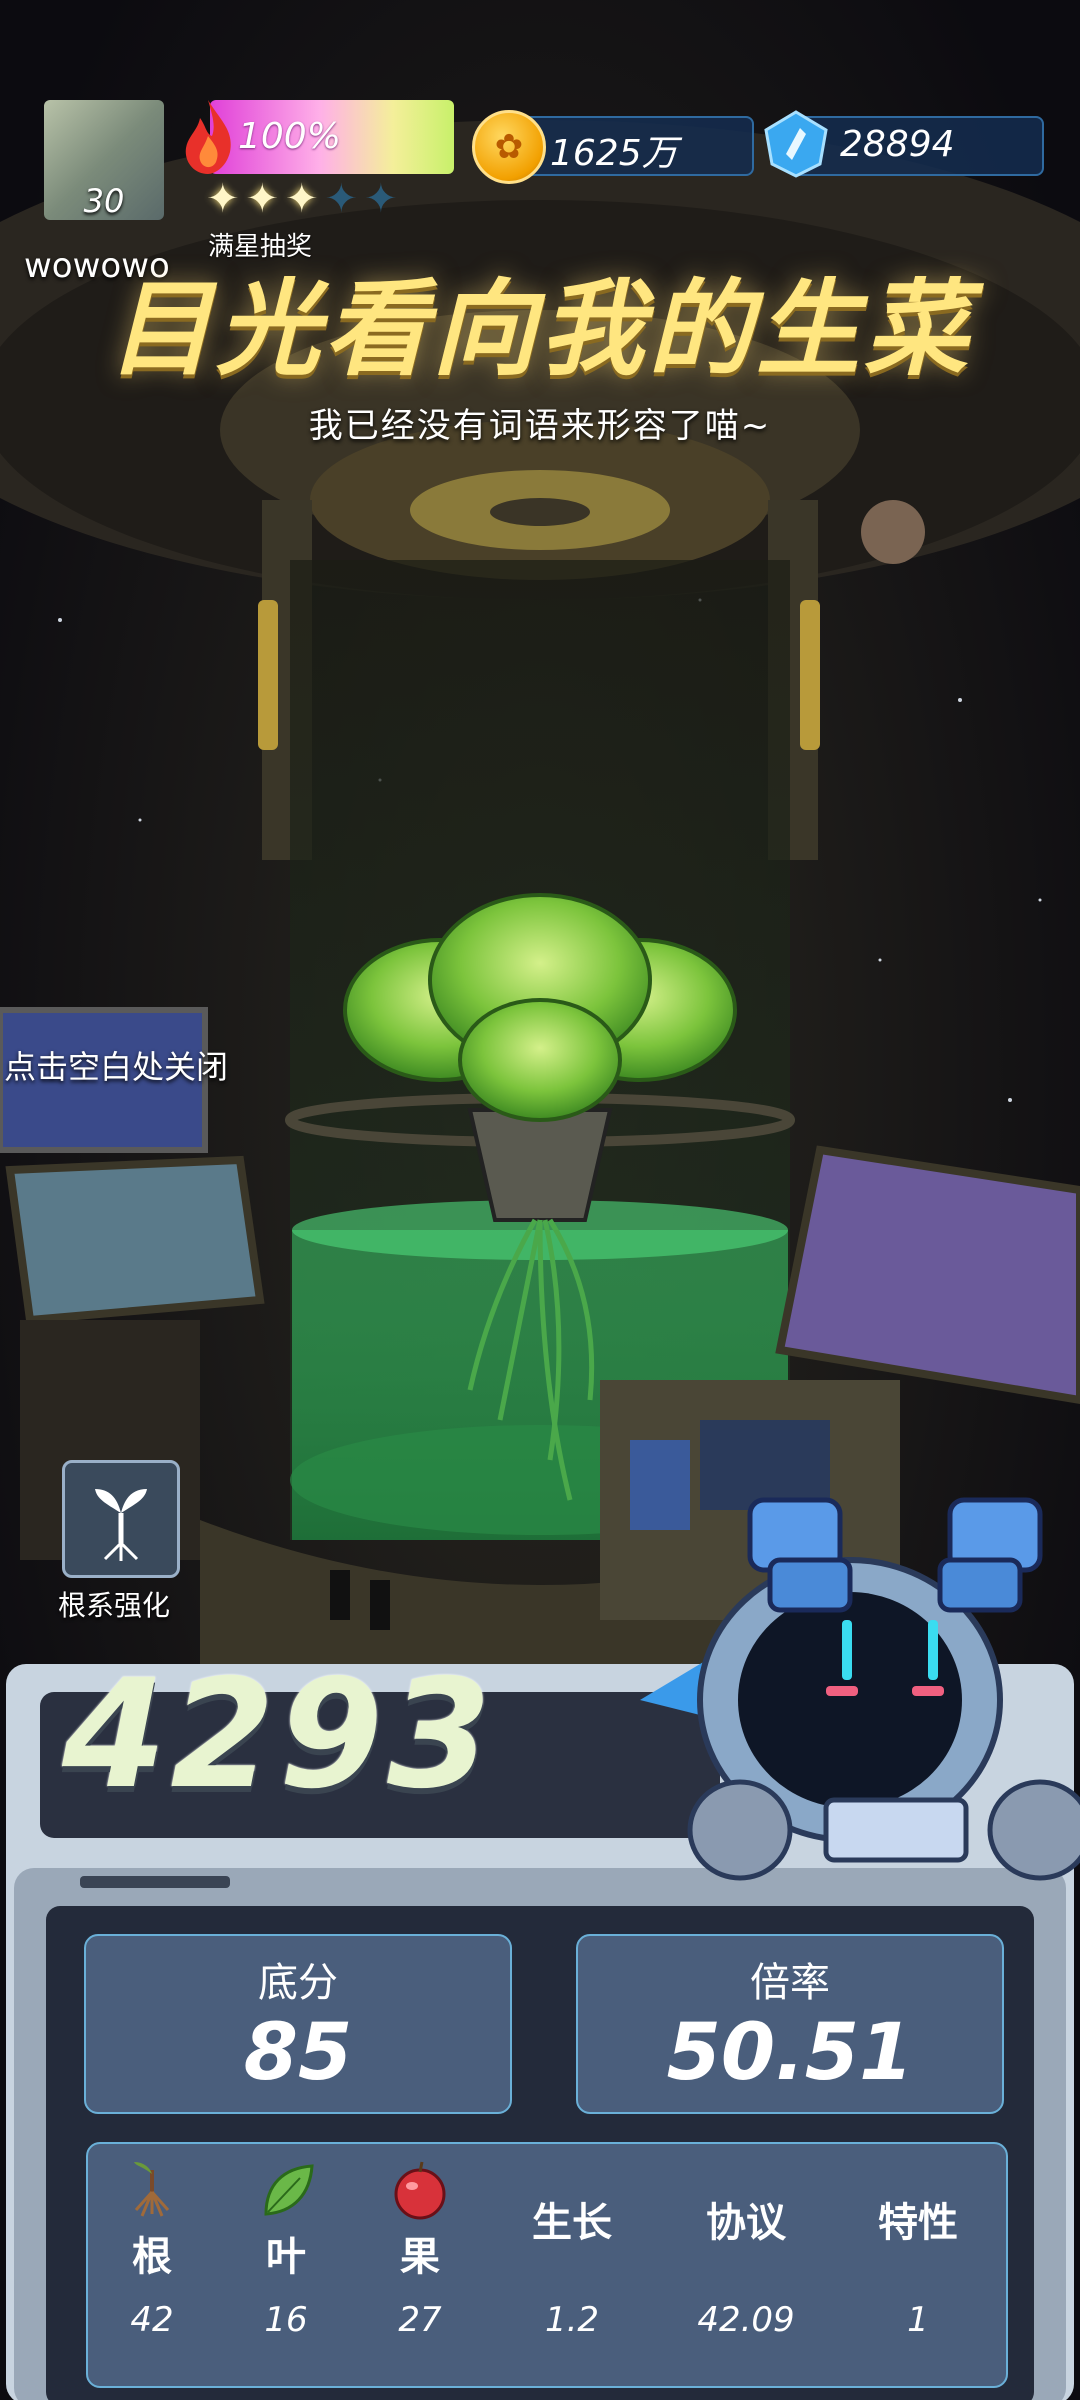 The height and width of the screenshot is (2400, 1080). Describe the element at coordinates (746, 2320) in the screenshot. I see `stat-protocol-value: 42.09` at that location.